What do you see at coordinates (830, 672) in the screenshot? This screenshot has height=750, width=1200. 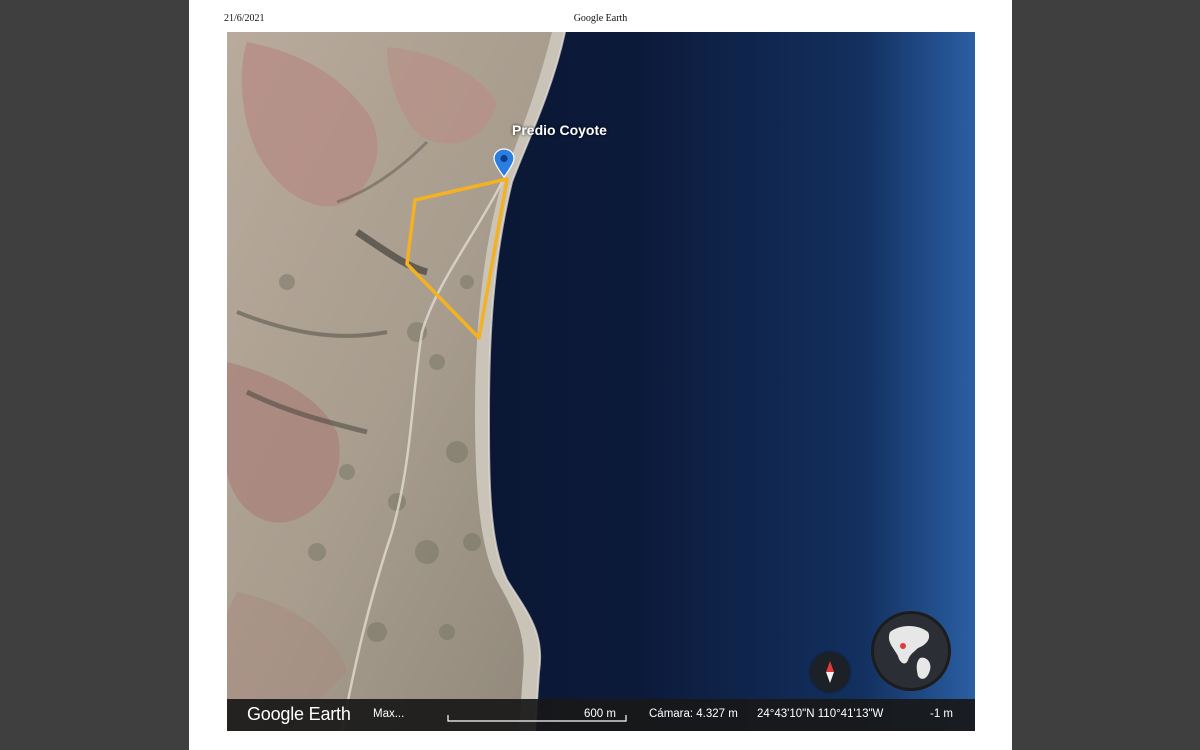 I see `compass-icon` at bounding box center [830, 672].